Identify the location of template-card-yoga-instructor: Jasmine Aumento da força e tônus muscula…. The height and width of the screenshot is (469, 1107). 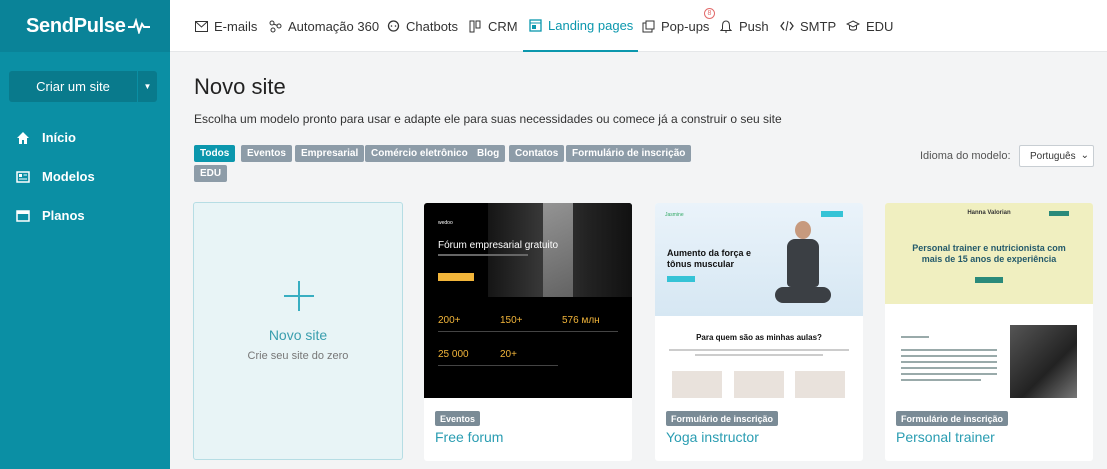
(759, 332).